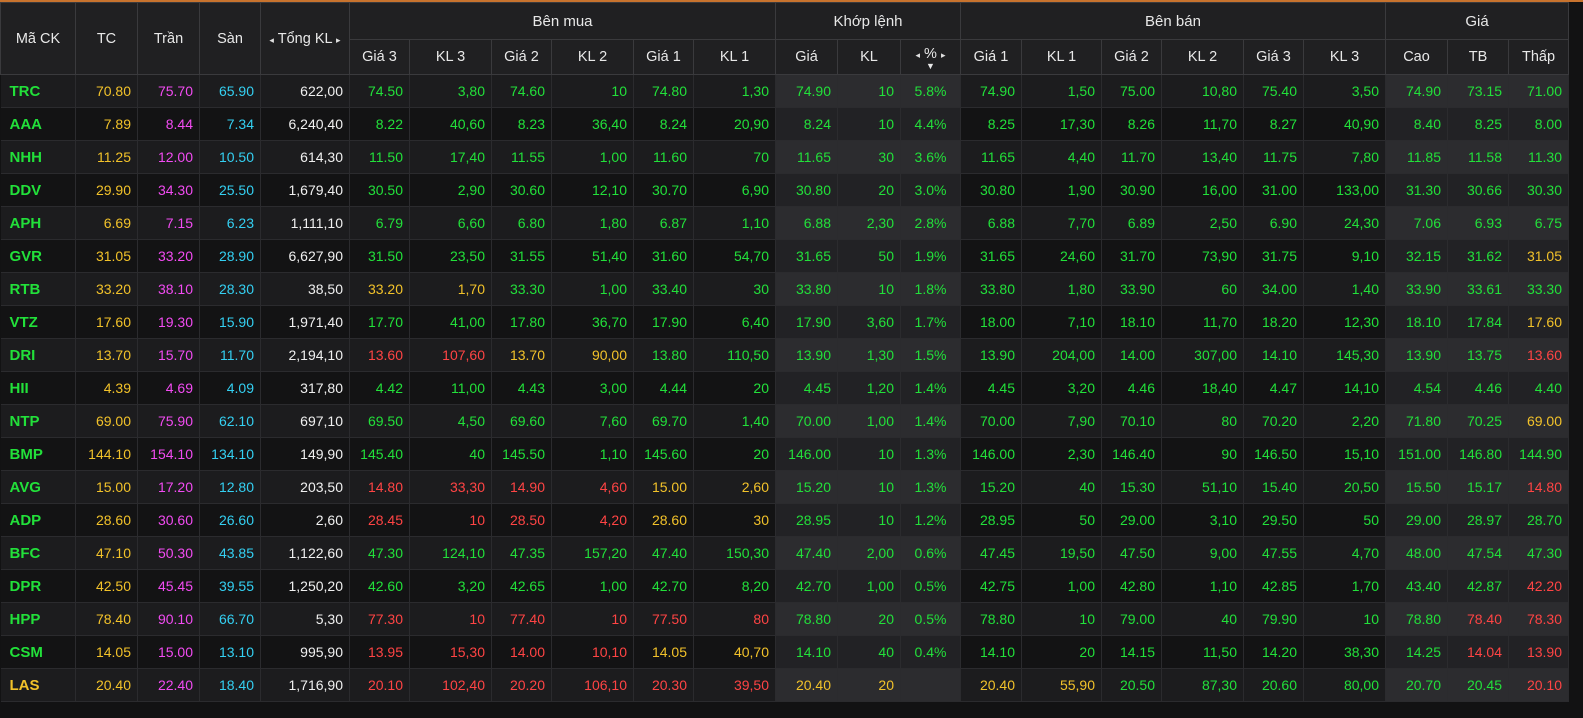  I want to click on sell-price-cell: 30.90, so click(1131, 190).